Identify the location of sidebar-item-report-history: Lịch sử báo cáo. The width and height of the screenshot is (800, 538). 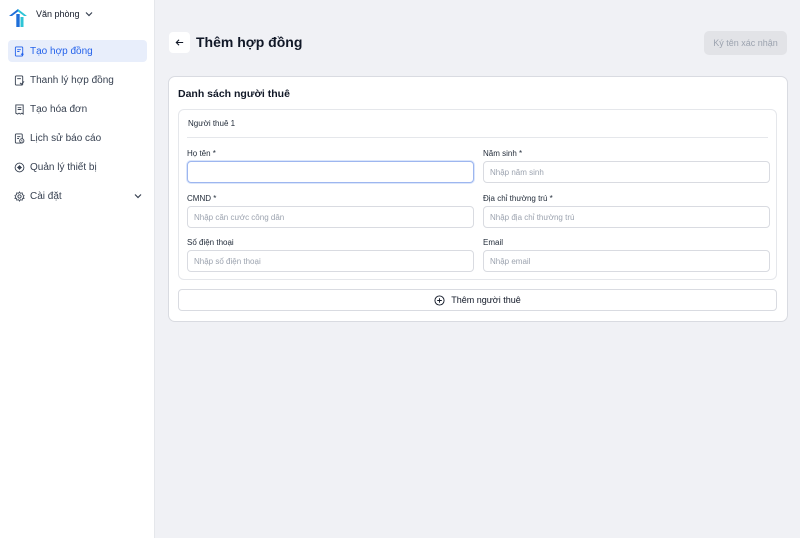
(77, 138).